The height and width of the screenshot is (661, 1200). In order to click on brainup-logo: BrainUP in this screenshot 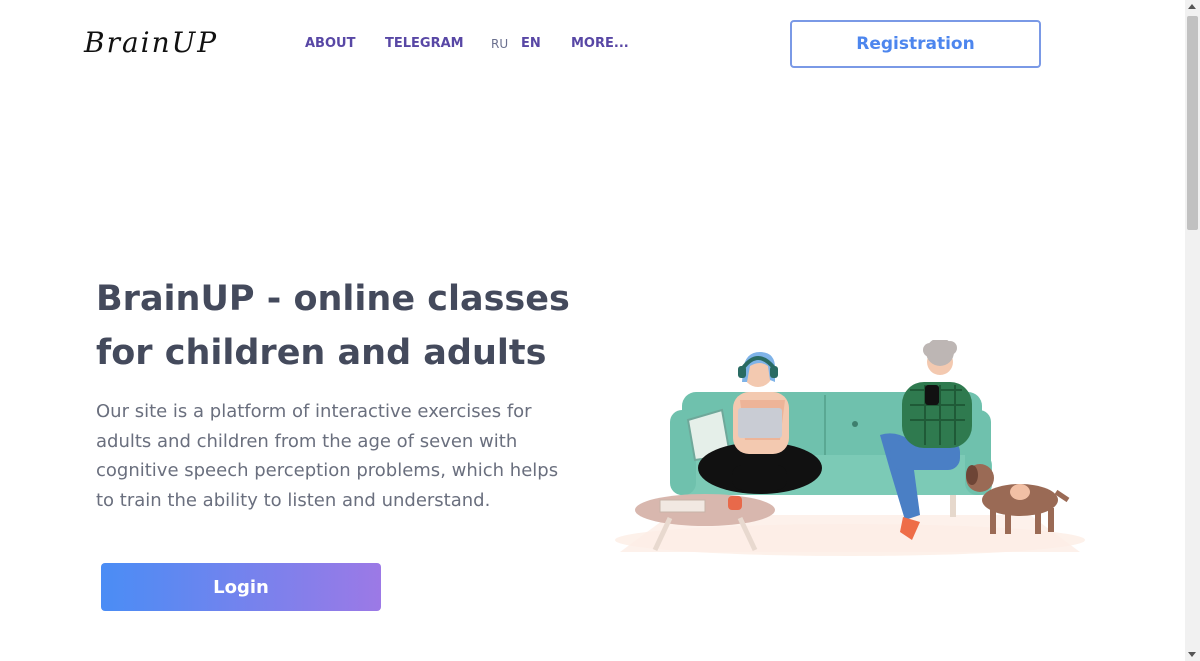, I will do `click(151, 42)`.